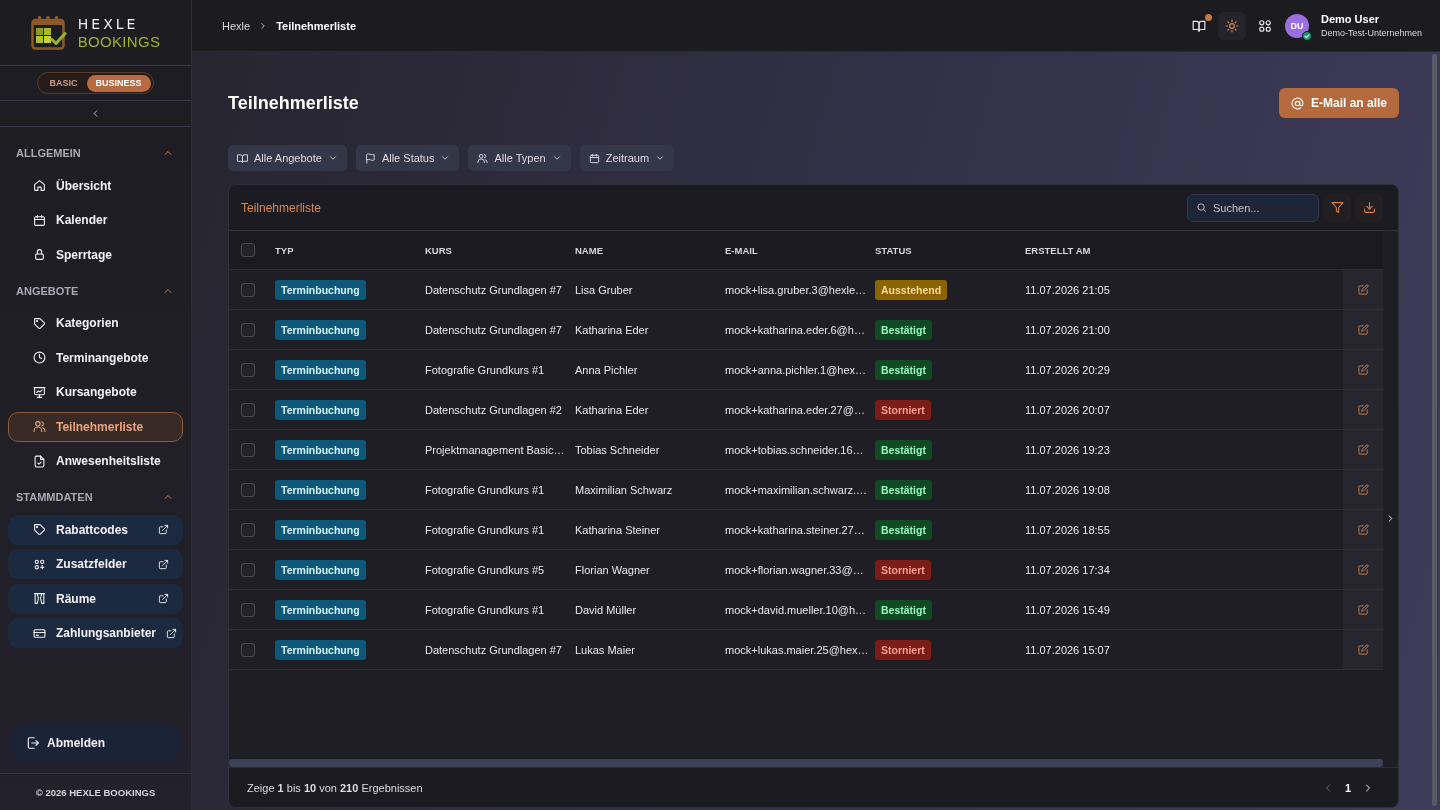 The height and width of the screenshot is (810, 1440). What do you see at coordinates (95, 743) in the screenshot?
I see `logout-button: Abmelden` at bounding box center [95, 743].